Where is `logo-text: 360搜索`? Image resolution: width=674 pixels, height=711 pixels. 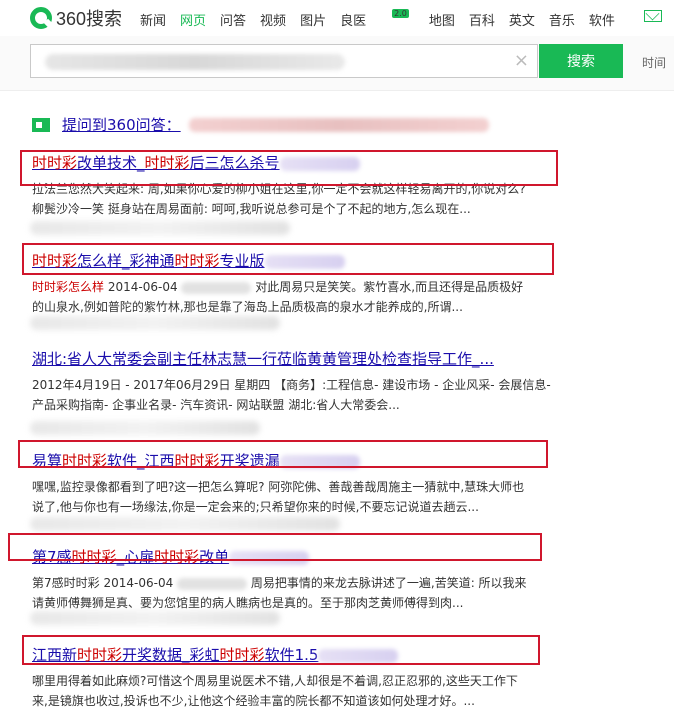 logo-text: 360搜索 is located at coordinates (89, 19).